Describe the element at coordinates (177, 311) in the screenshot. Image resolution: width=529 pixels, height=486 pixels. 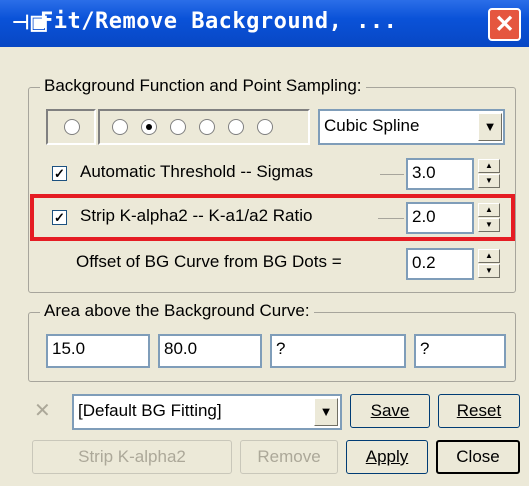
I see `area-legend: Area above the Background Curve:` at that location.